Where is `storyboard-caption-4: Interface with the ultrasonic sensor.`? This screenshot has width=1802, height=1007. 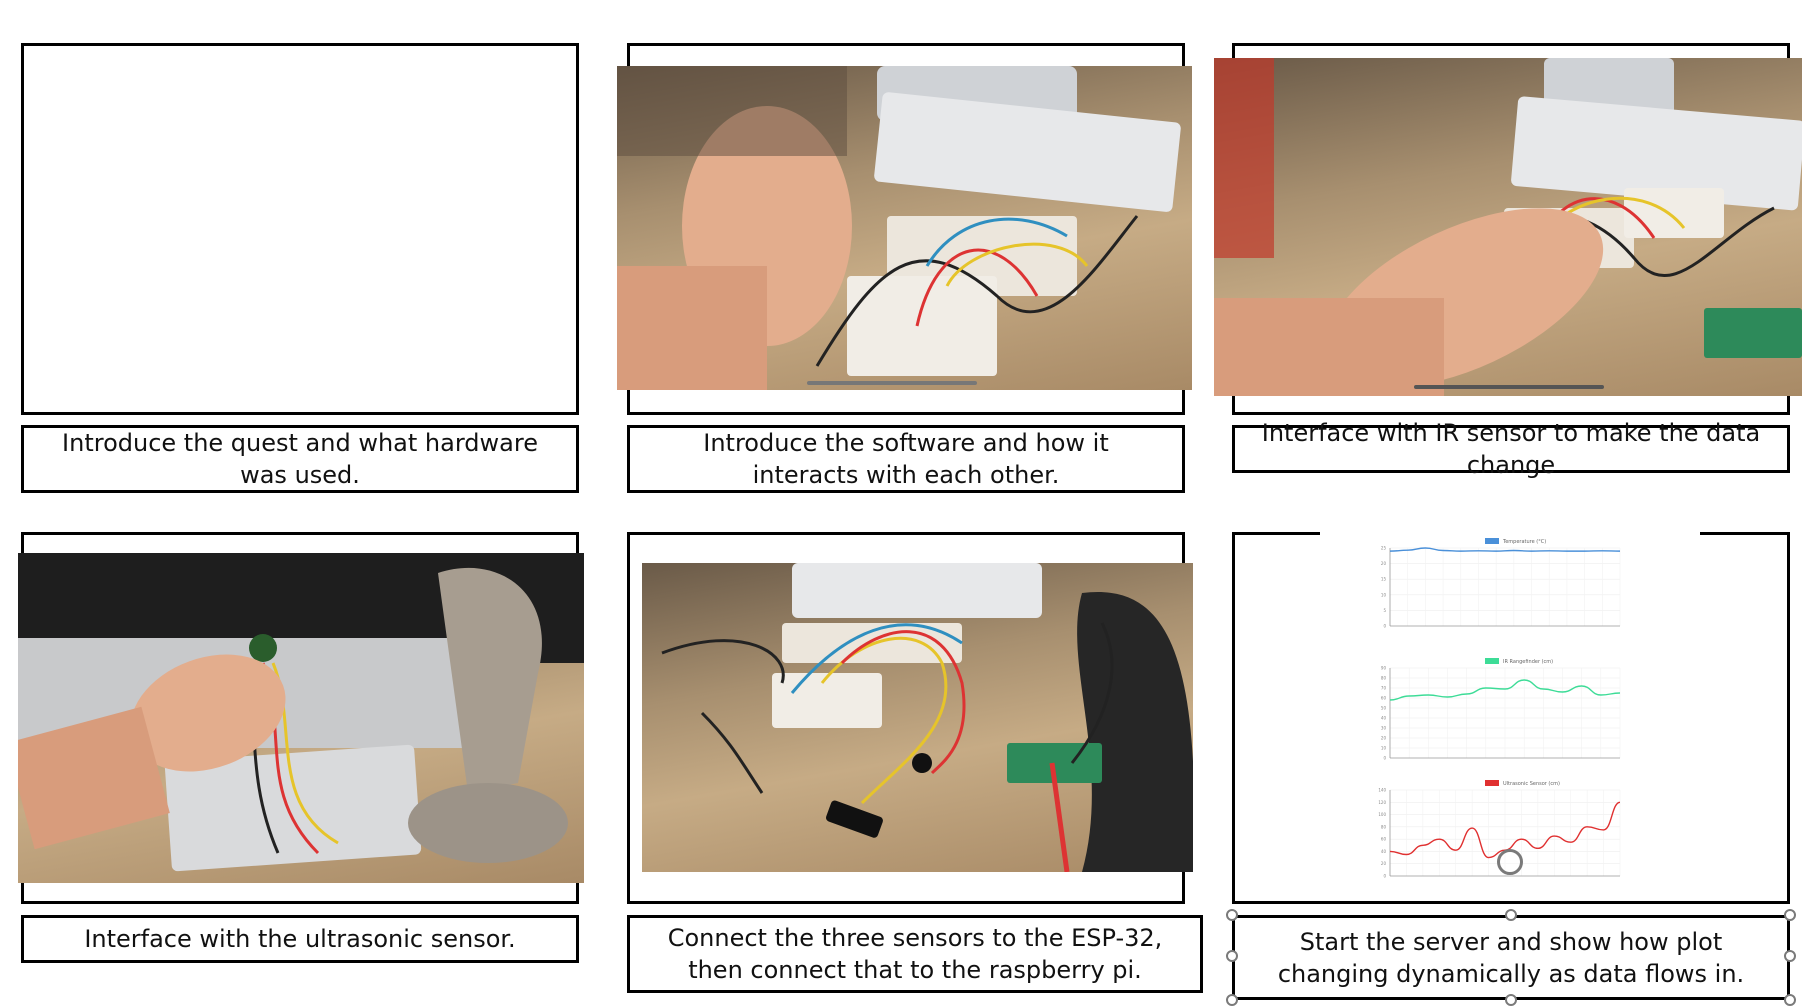 storyboard-caption-4: Interface with the ultrasonic sensor. is located at coordinates (300, 939).